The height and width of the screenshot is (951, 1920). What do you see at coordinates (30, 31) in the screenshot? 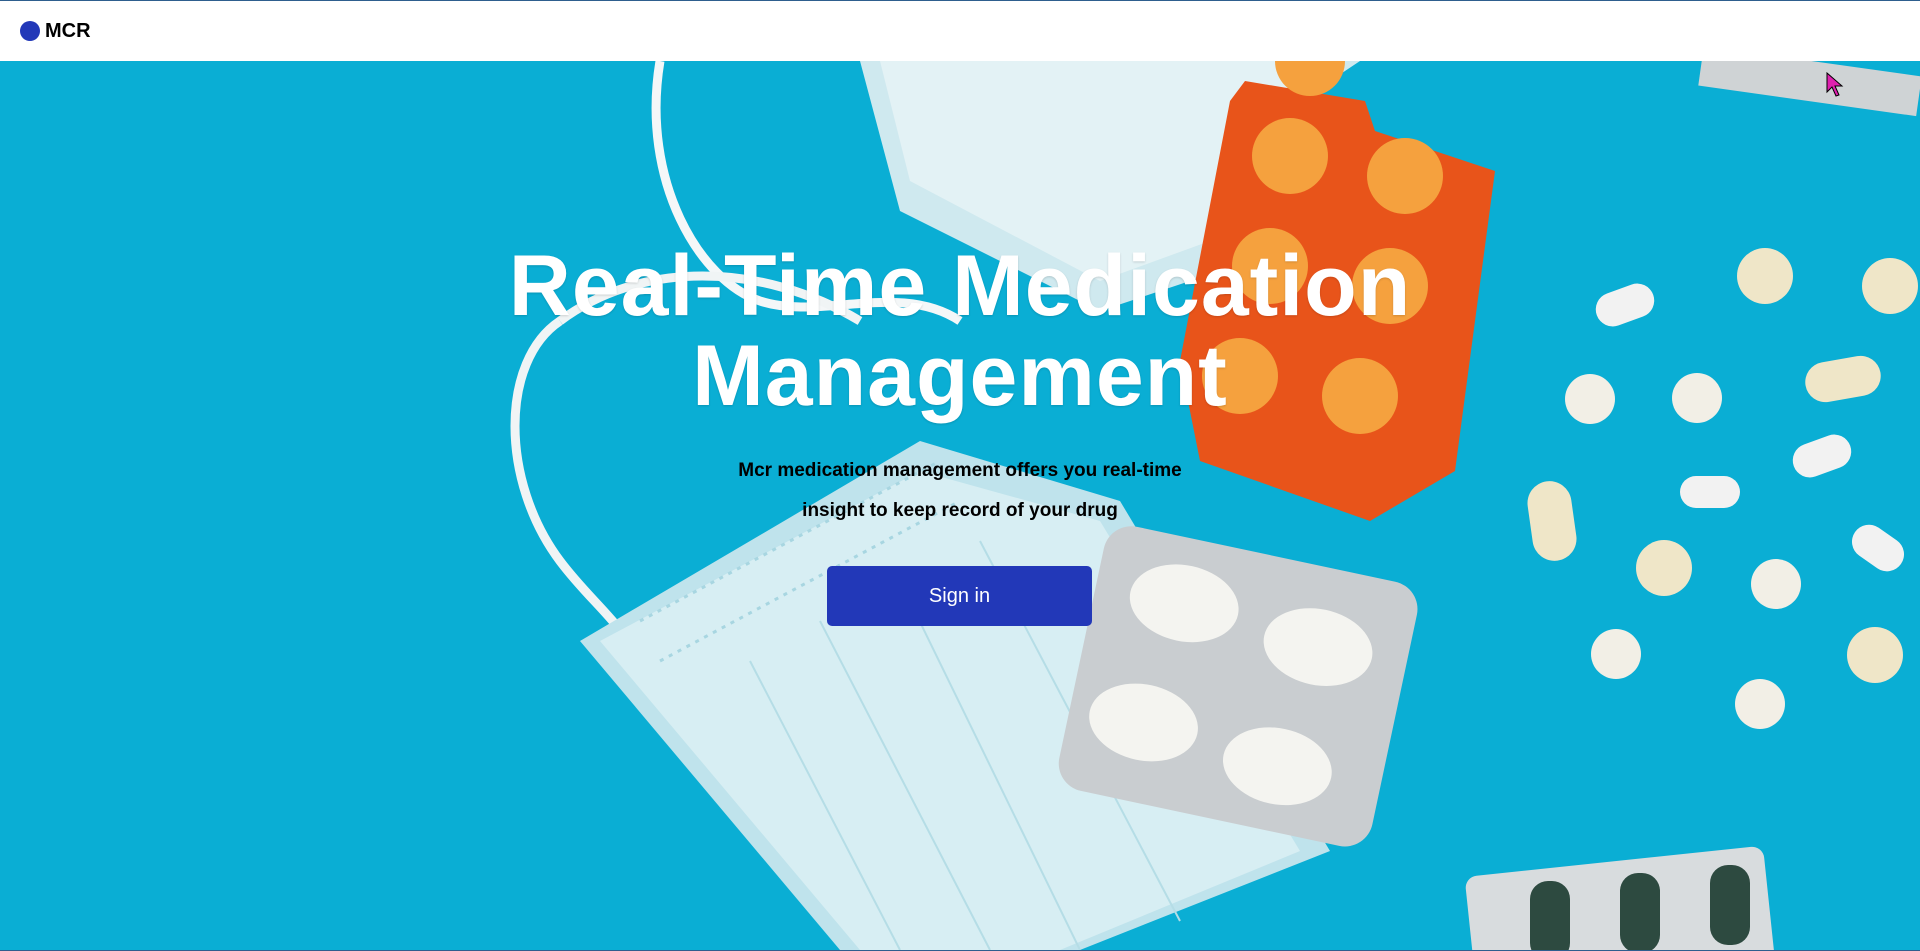
I see `logo-circle-icon` at bounding box center [30, 31].